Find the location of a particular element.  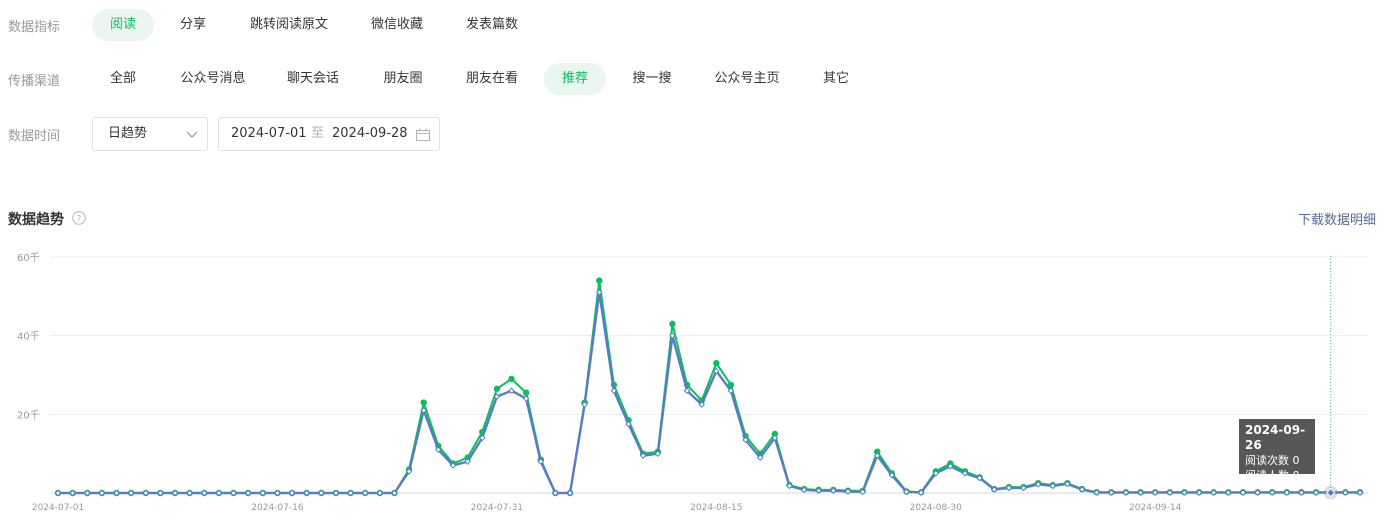

channel-option-other: 其它 is located at coordinates (836, 79).